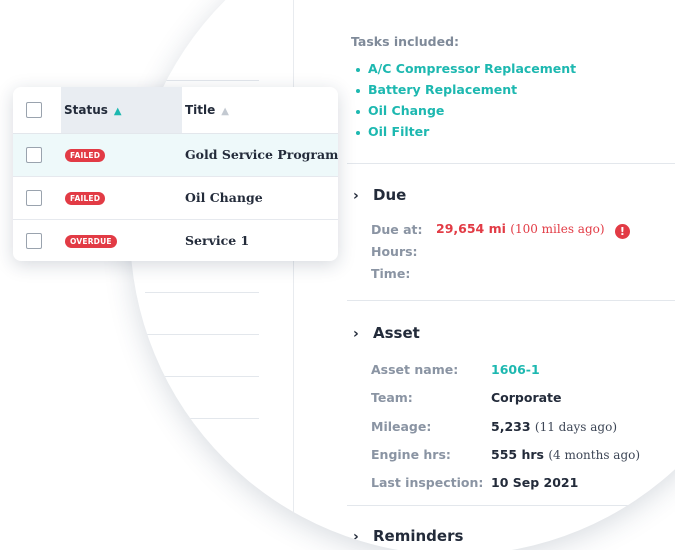 Image resolution: width=675 pixels, height=550 pixels. I want to click on exclamation-circle-icon: !, so click(622, 231).